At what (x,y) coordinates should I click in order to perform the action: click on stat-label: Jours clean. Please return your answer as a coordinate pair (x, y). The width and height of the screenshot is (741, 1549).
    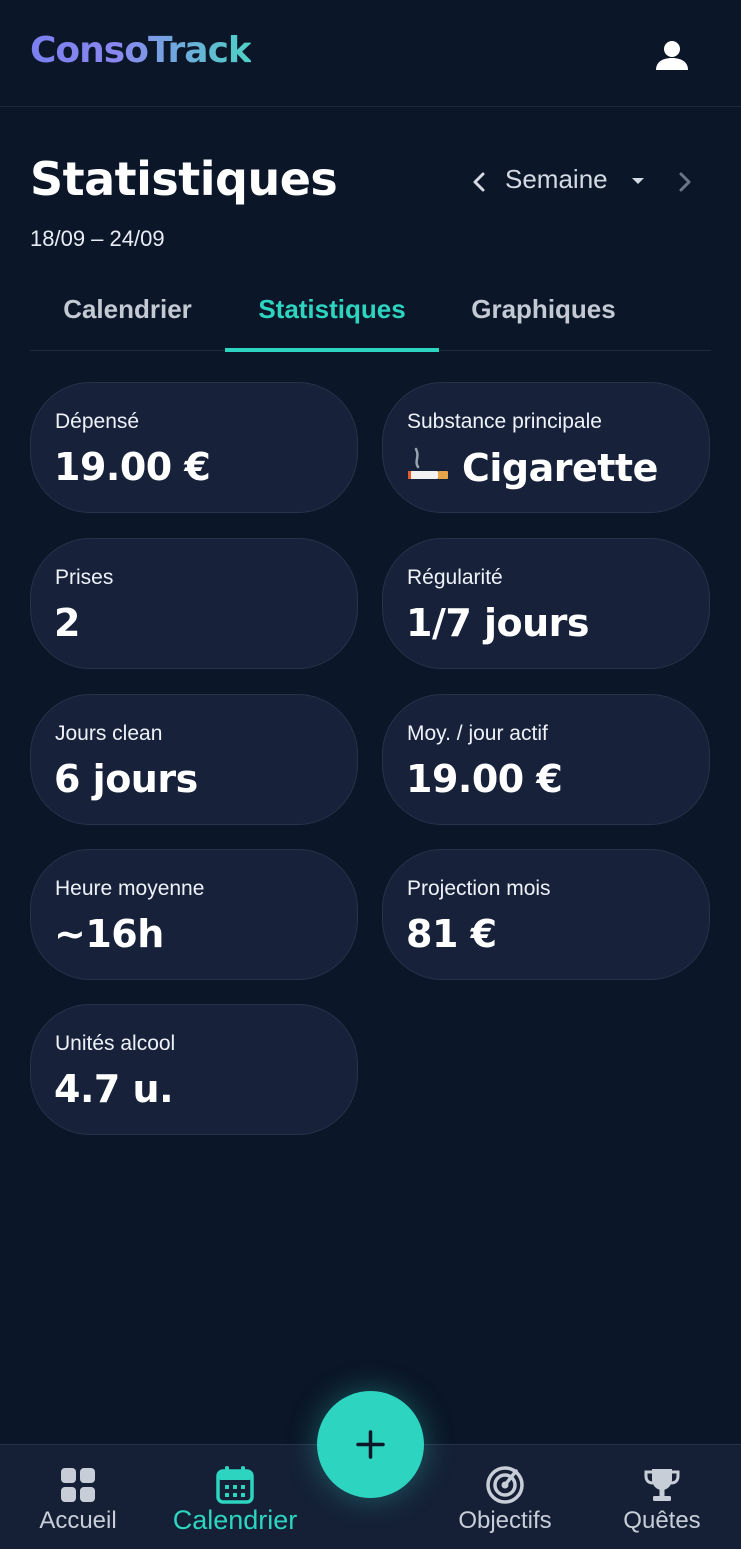
    Looking at the image, I should click on (109, 733).